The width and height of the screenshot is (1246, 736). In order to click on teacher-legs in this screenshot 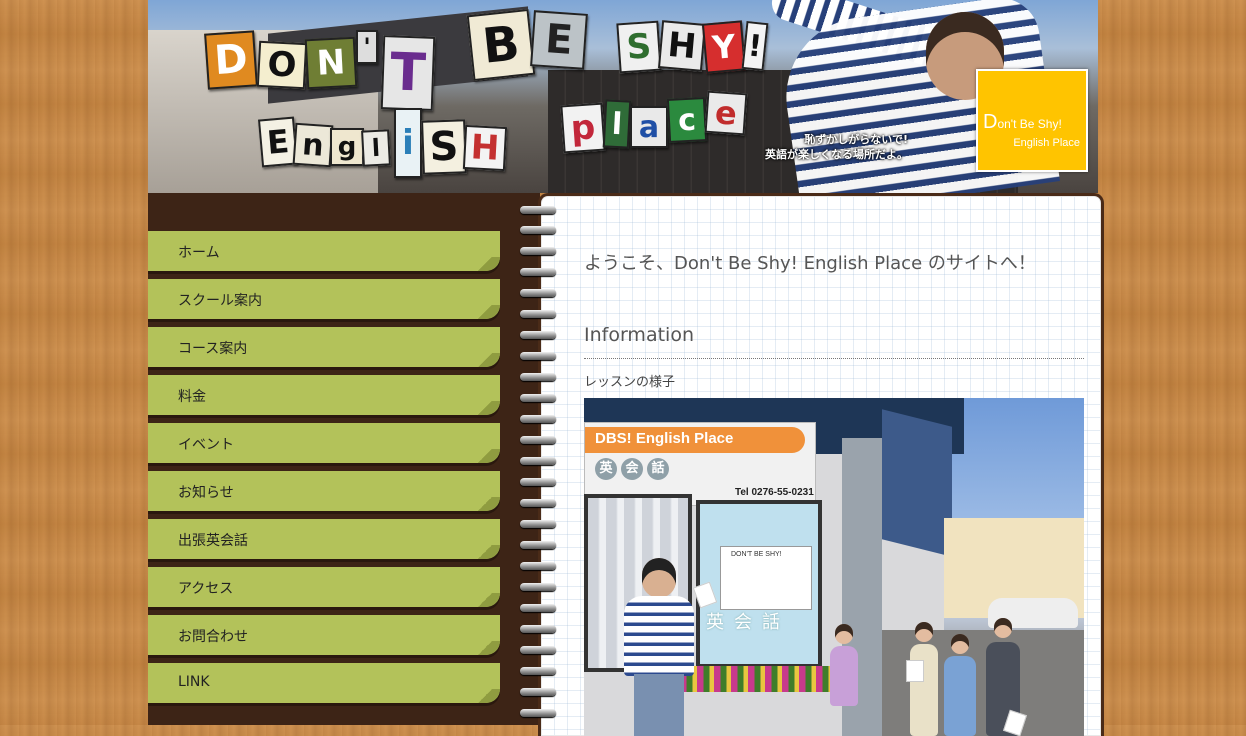, I will do `click(659, 705)`.